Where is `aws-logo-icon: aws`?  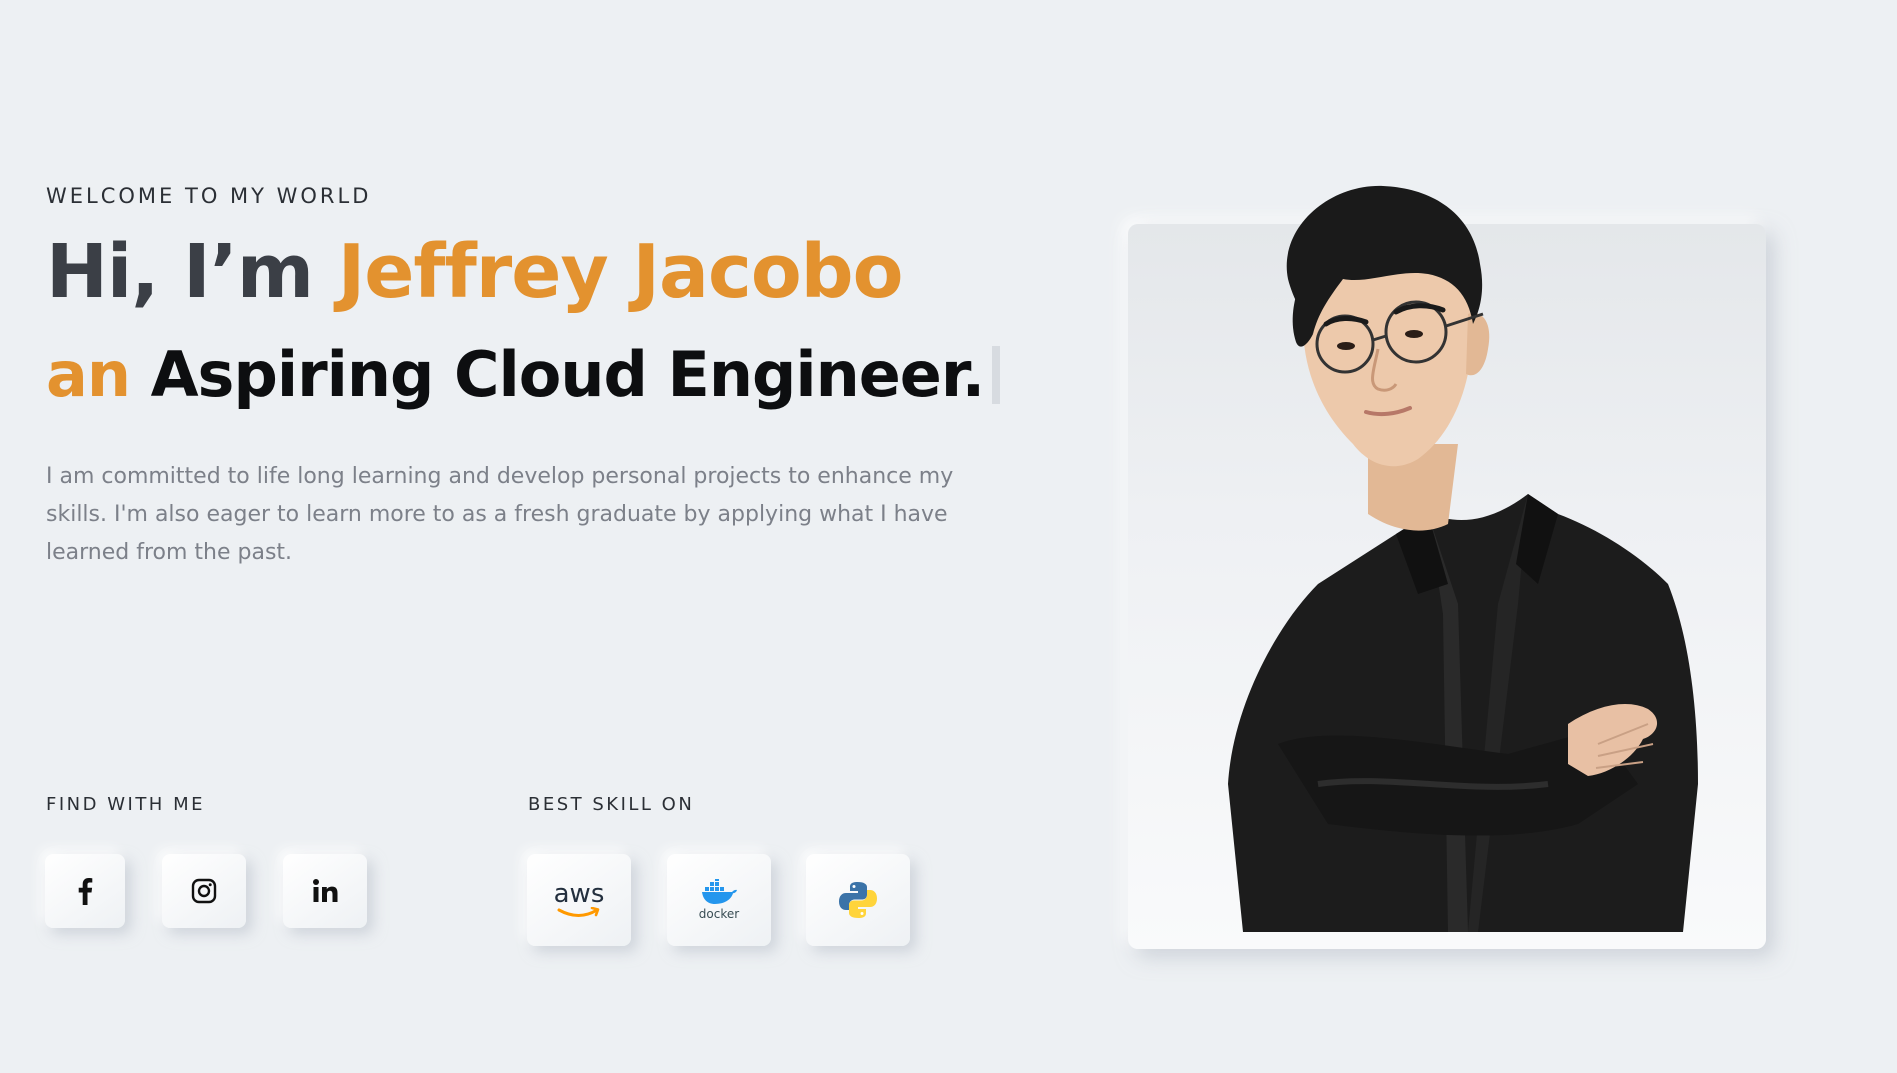
aws-logo-icon: aws is located at coordinates (579, 894).